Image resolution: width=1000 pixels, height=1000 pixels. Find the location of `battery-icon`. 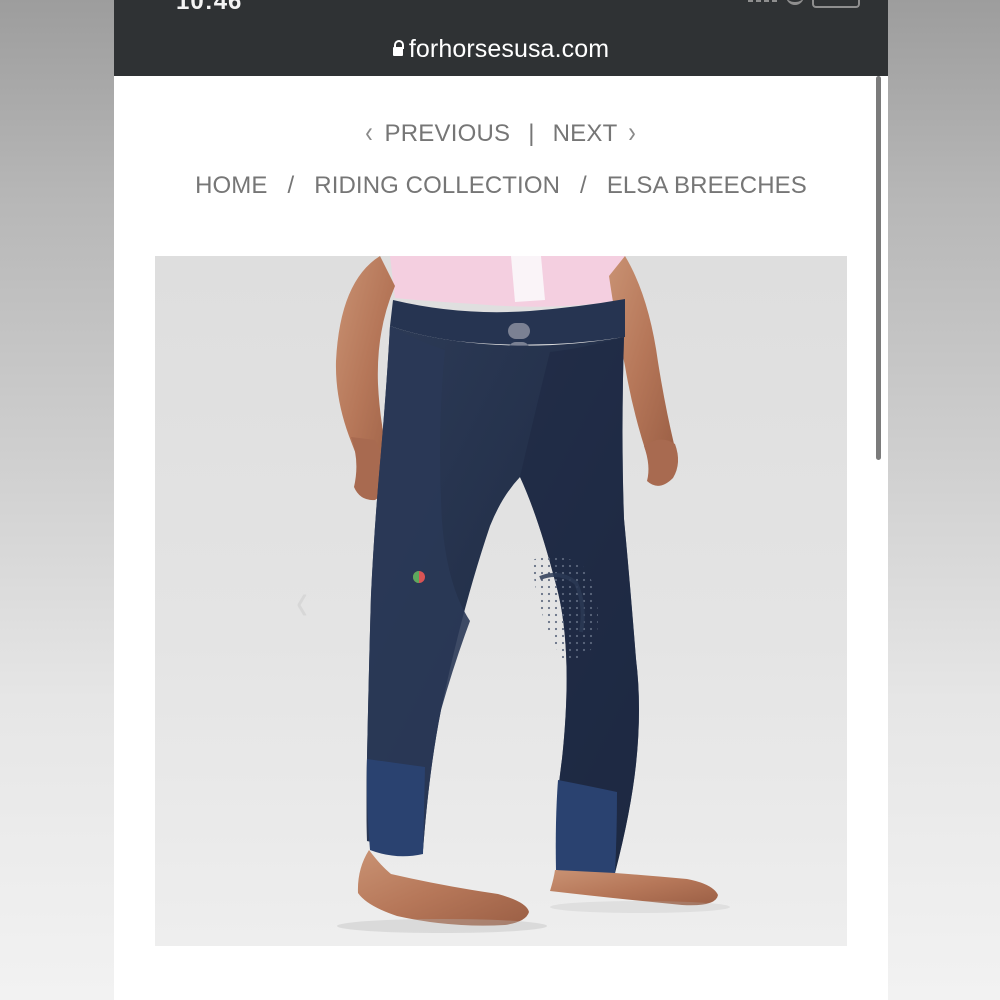

battery-icon is located at coordinates (836, 4).